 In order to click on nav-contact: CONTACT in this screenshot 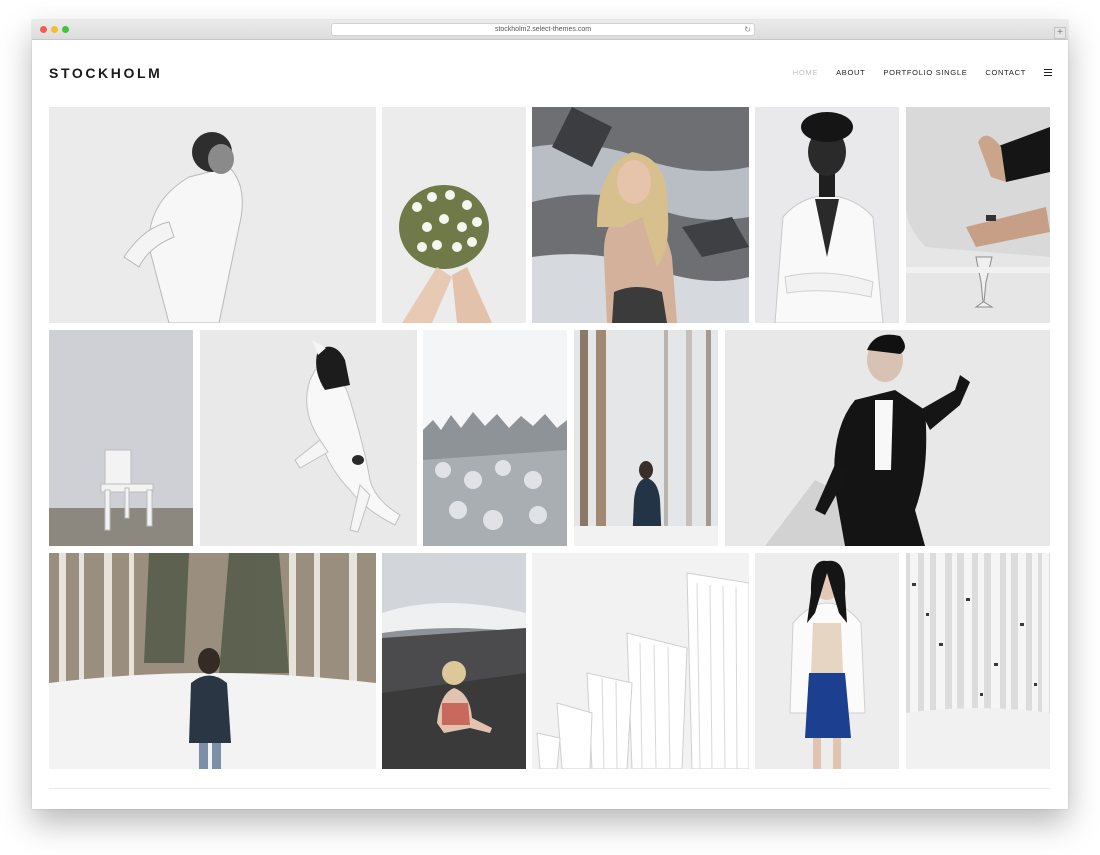, I will do `click(1005, 72)`.